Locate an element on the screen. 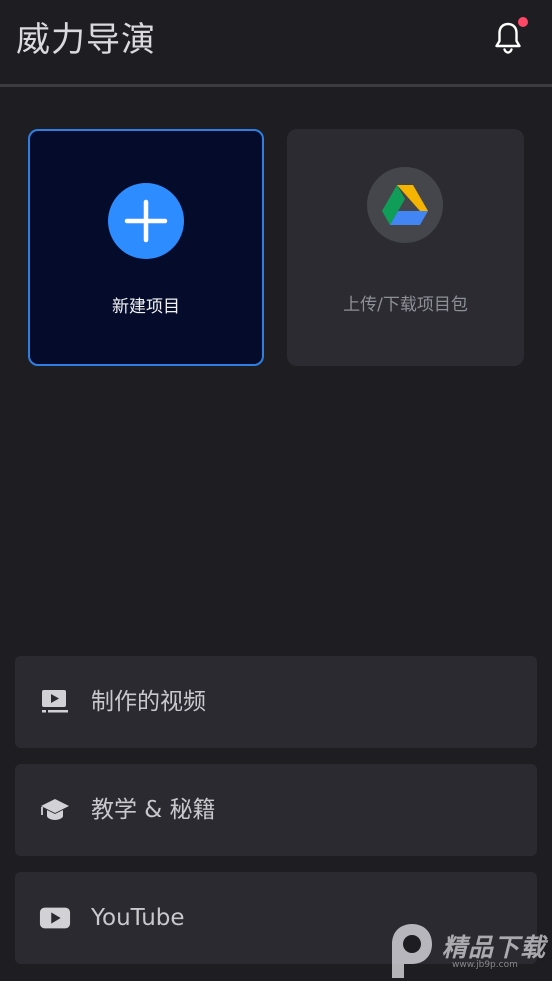  app-title: 威力导演 is located at coordinates (86, 40).